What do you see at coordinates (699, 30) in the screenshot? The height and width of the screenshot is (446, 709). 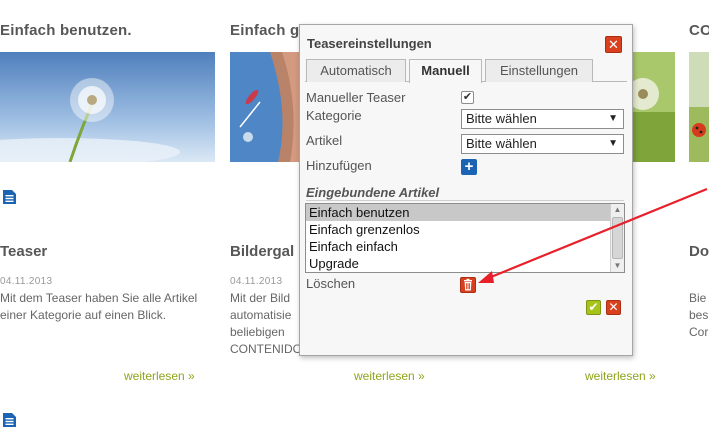 I see `column-title: CO` at bounding box center [699, 30].